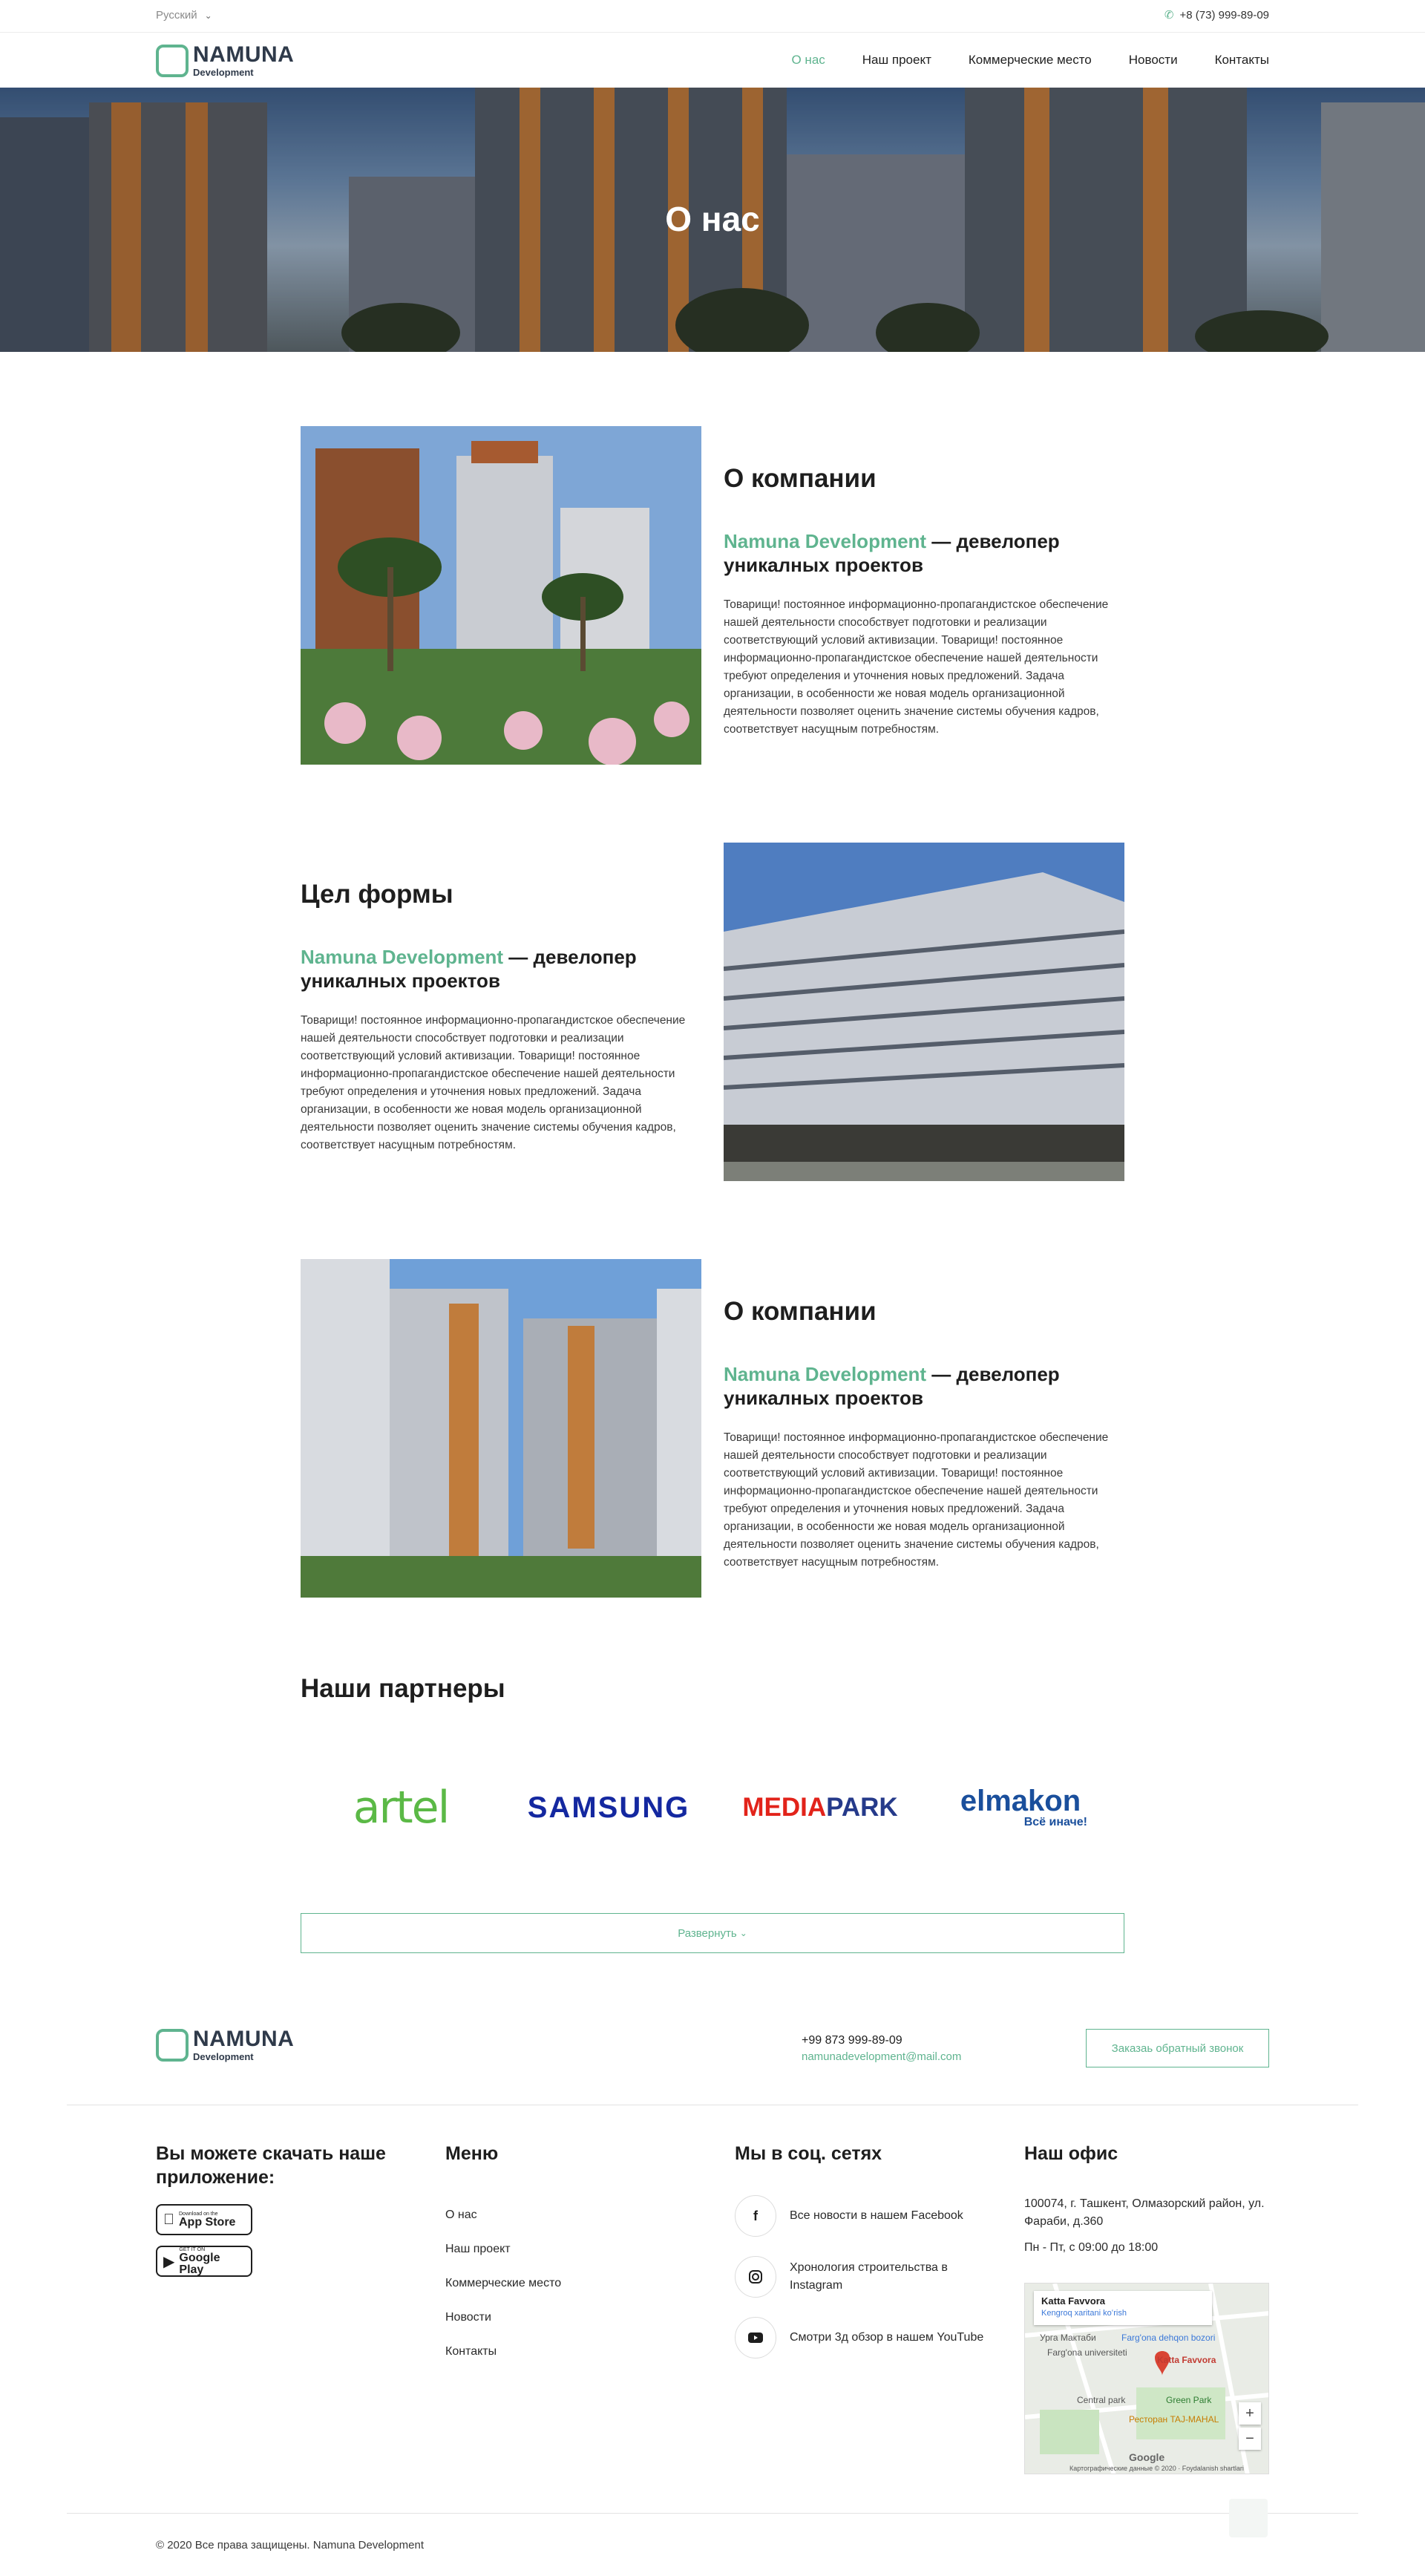 The image size is (1425, 2576). I want to click on office-hours: Пн - Пт, с 09:00 до 18:00, so click(1091, 2248).